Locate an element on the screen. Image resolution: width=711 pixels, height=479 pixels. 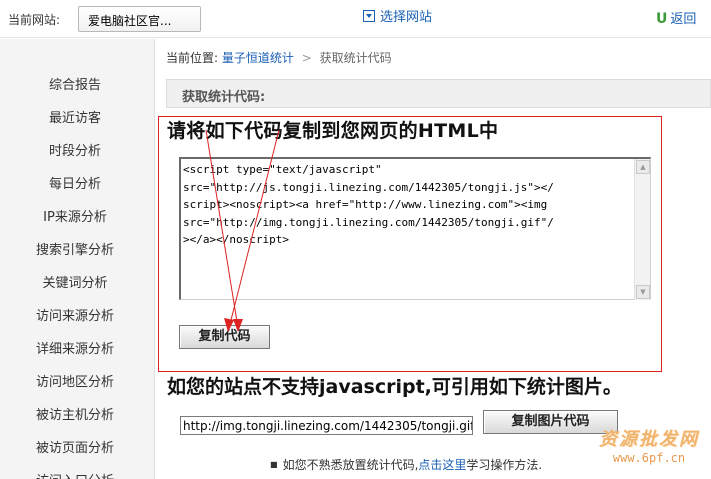
section-header: 获取统计代码: is located at coordinates (438, 93).